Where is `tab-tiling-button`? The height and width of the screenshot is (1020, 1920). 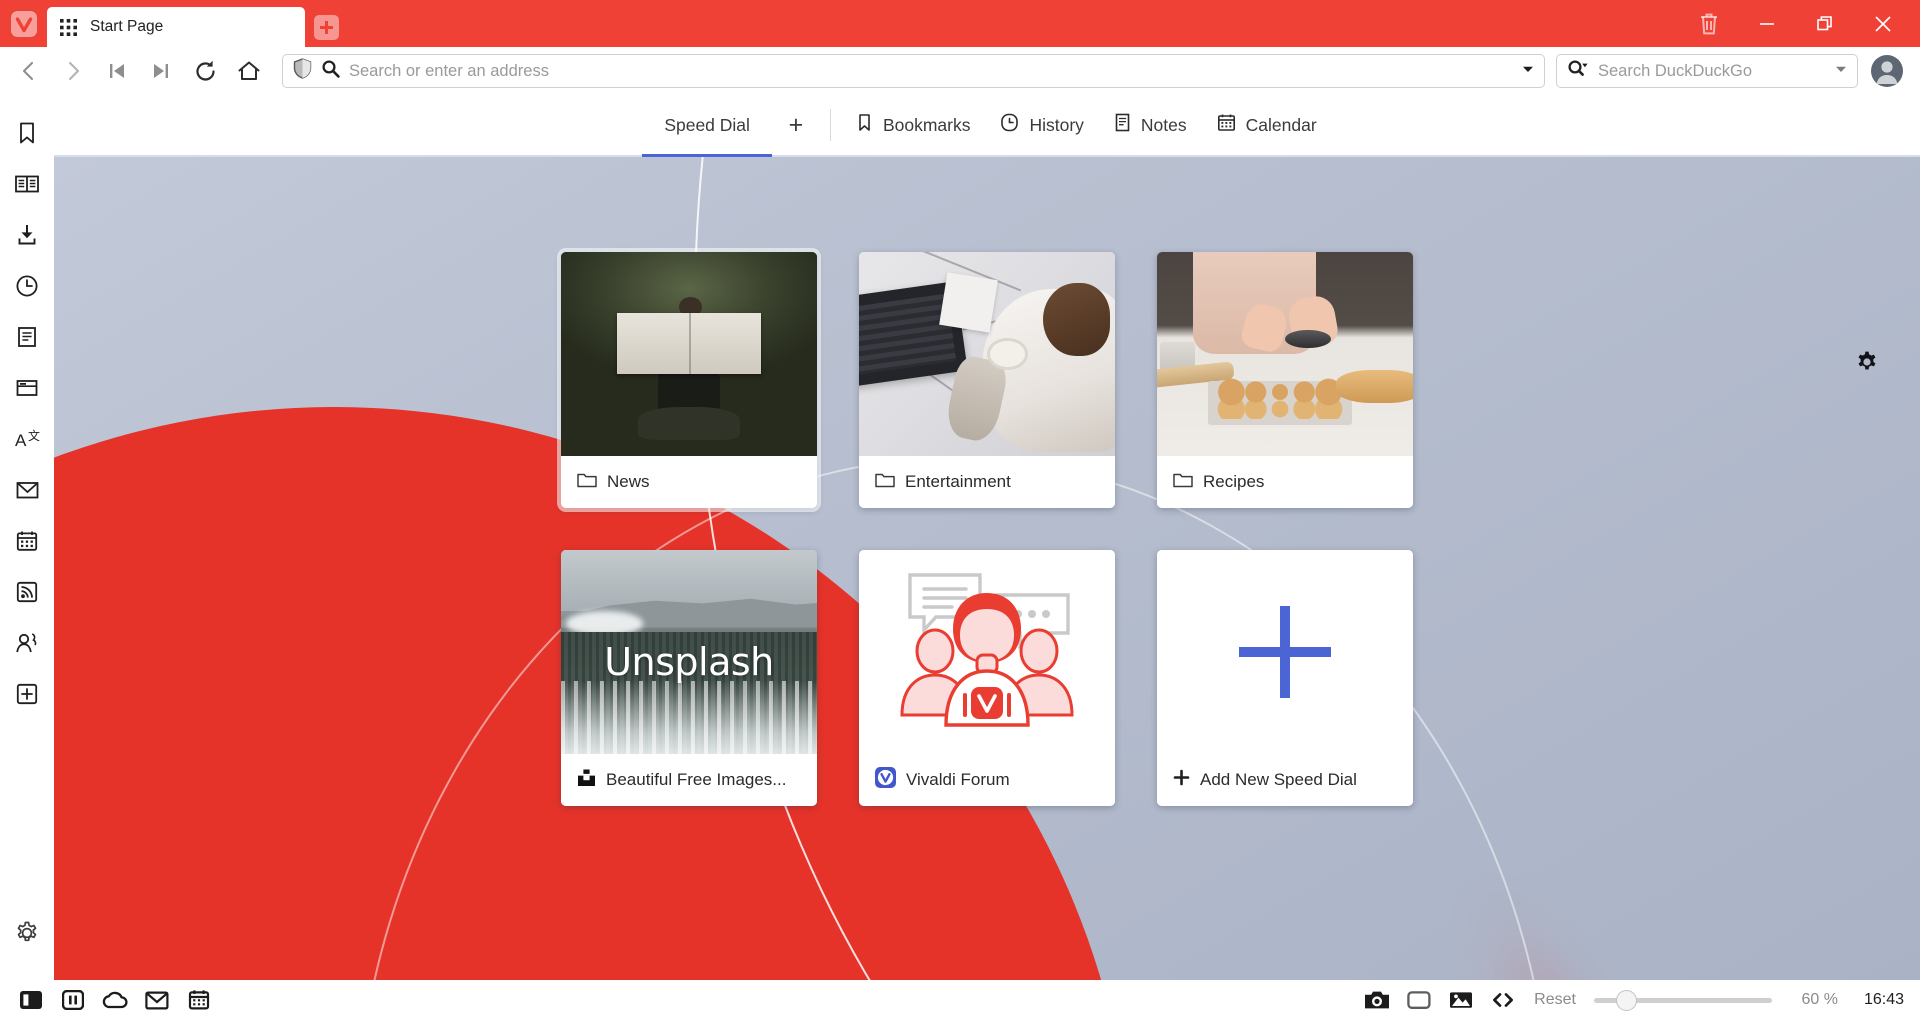 tab-tiling-button is located at coordinates (73, 1000).